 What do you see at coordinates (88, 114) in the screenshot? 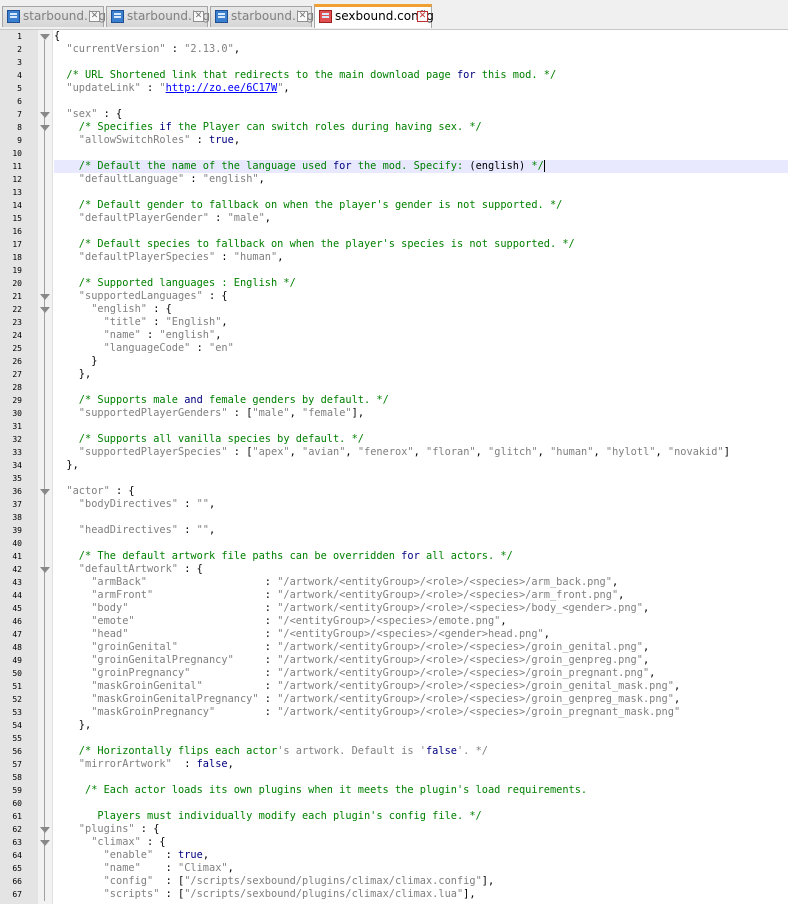
I see `code-line: "sex" : {` at bounding box center [88, 114].